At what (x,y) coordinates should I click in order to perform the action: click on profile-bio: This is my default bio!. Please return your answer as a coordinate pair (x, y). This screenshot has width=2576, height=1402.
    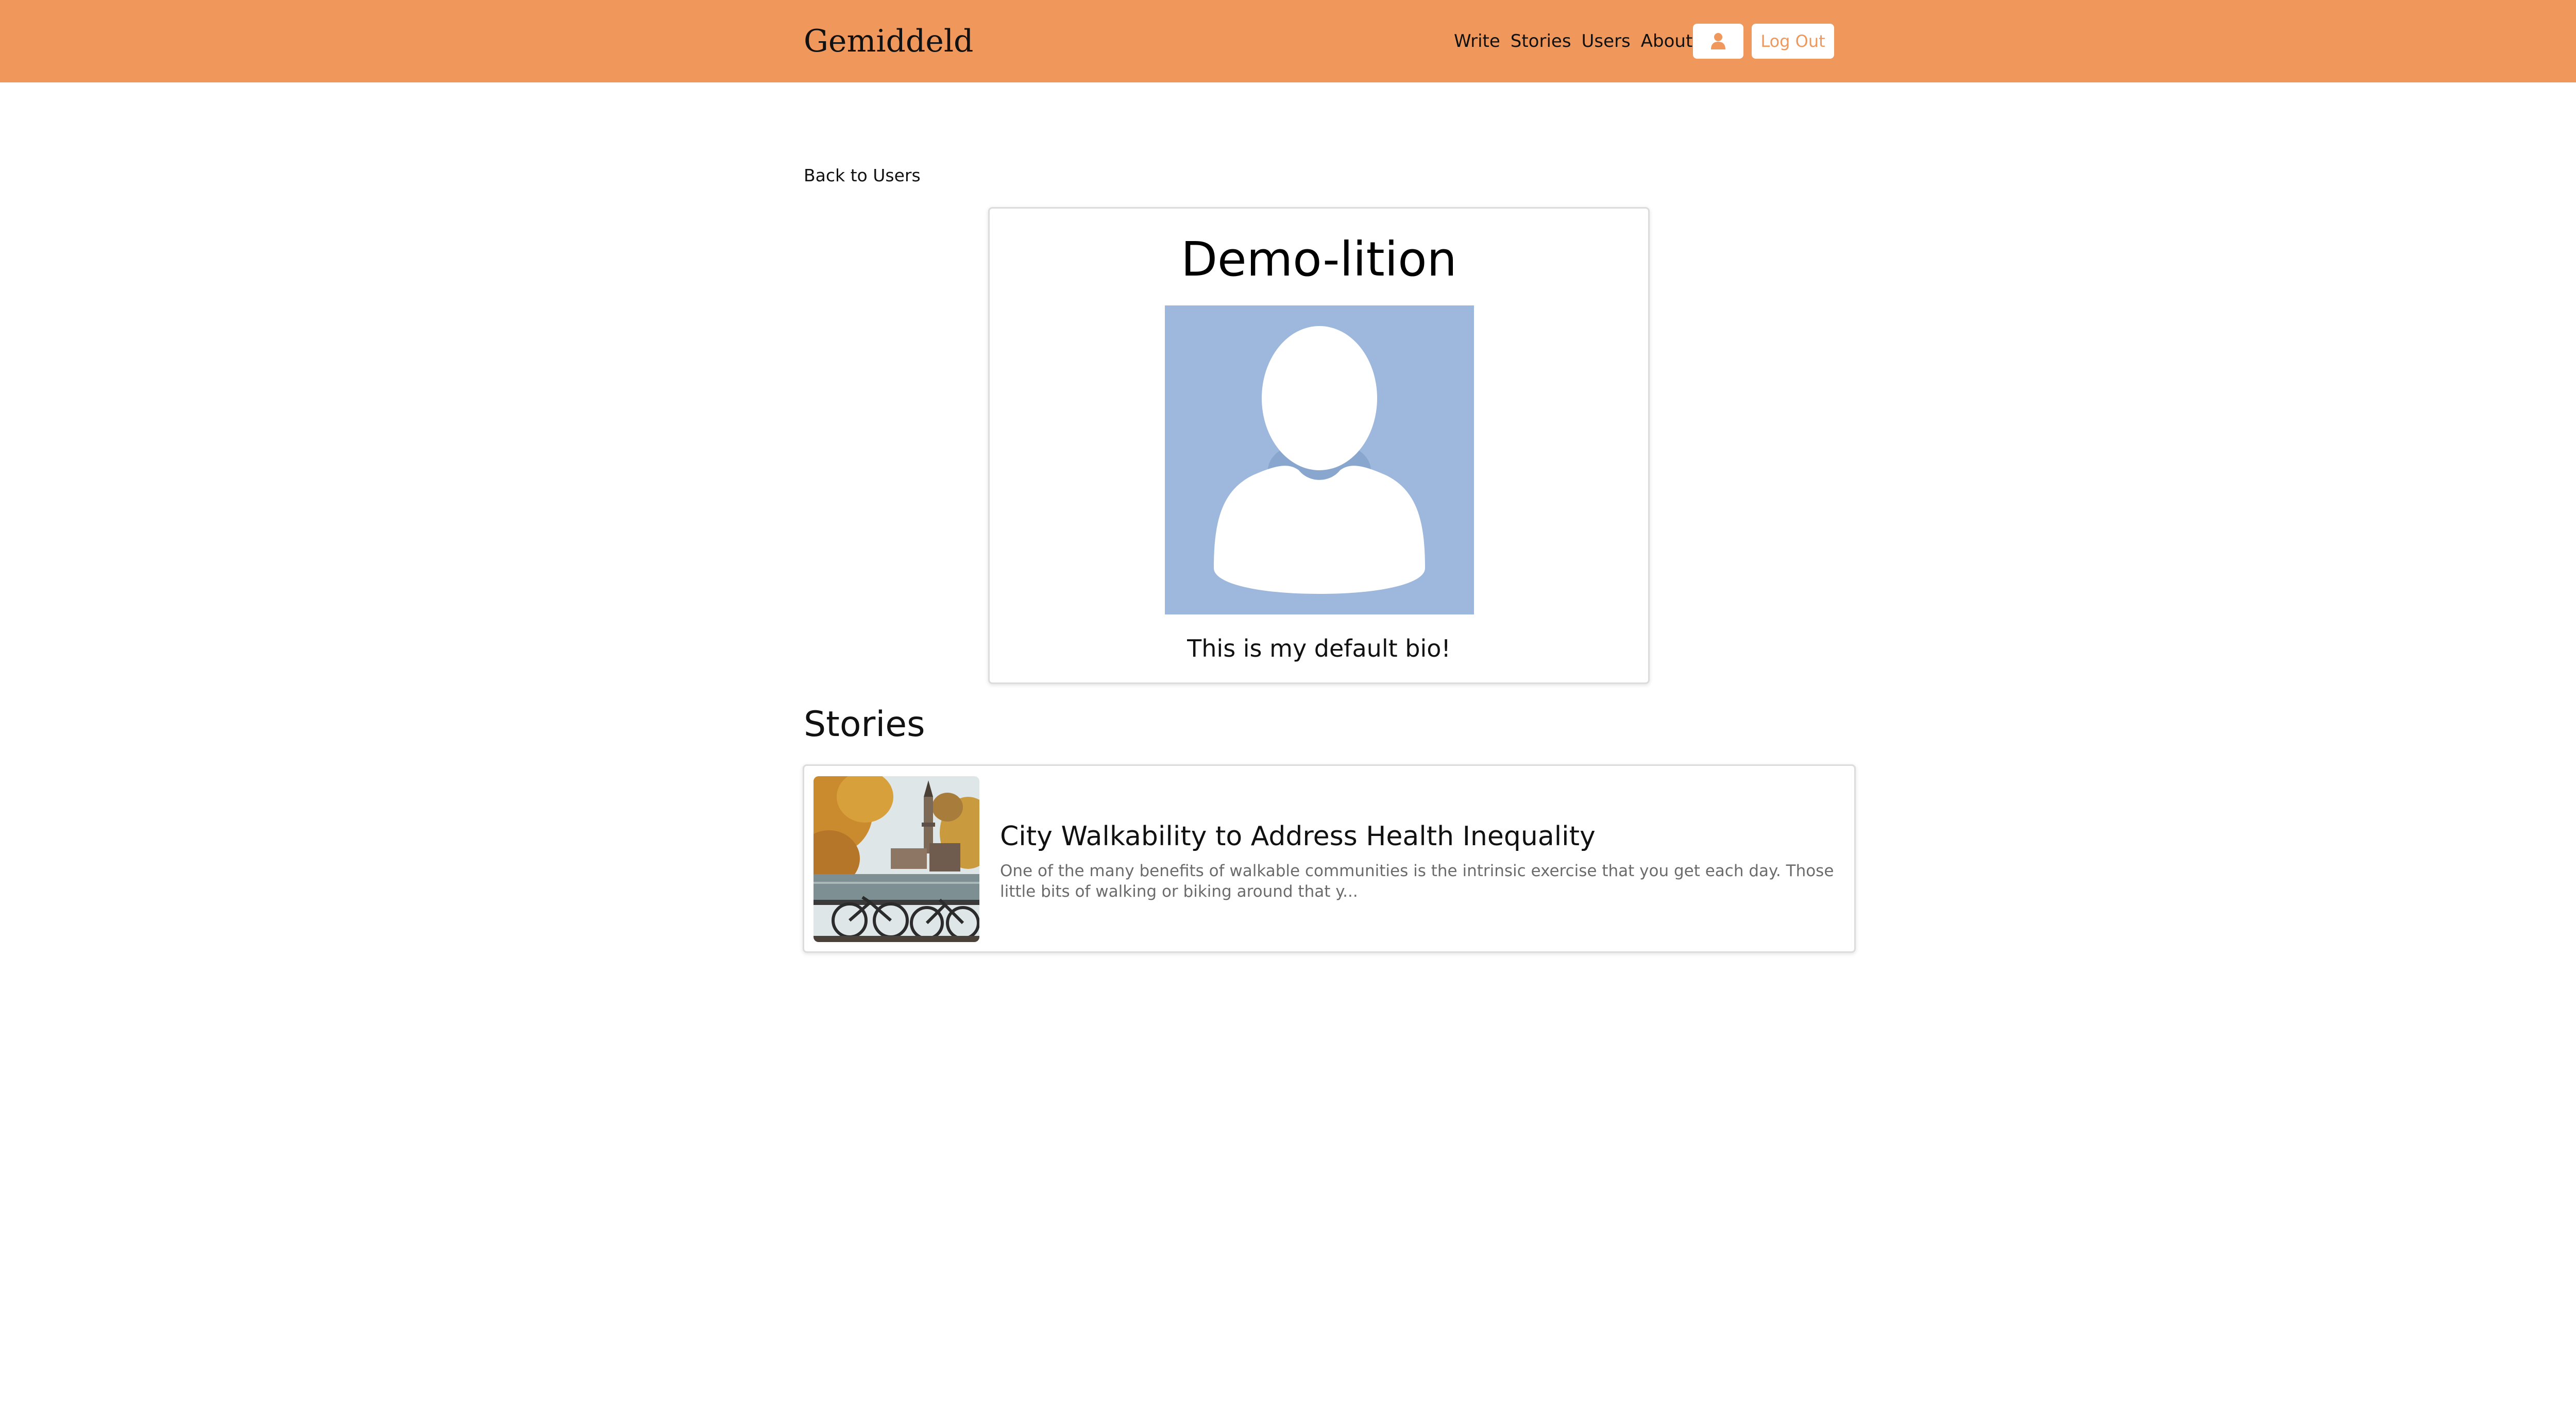
    Looking at the image, I should click on (1319, 648).